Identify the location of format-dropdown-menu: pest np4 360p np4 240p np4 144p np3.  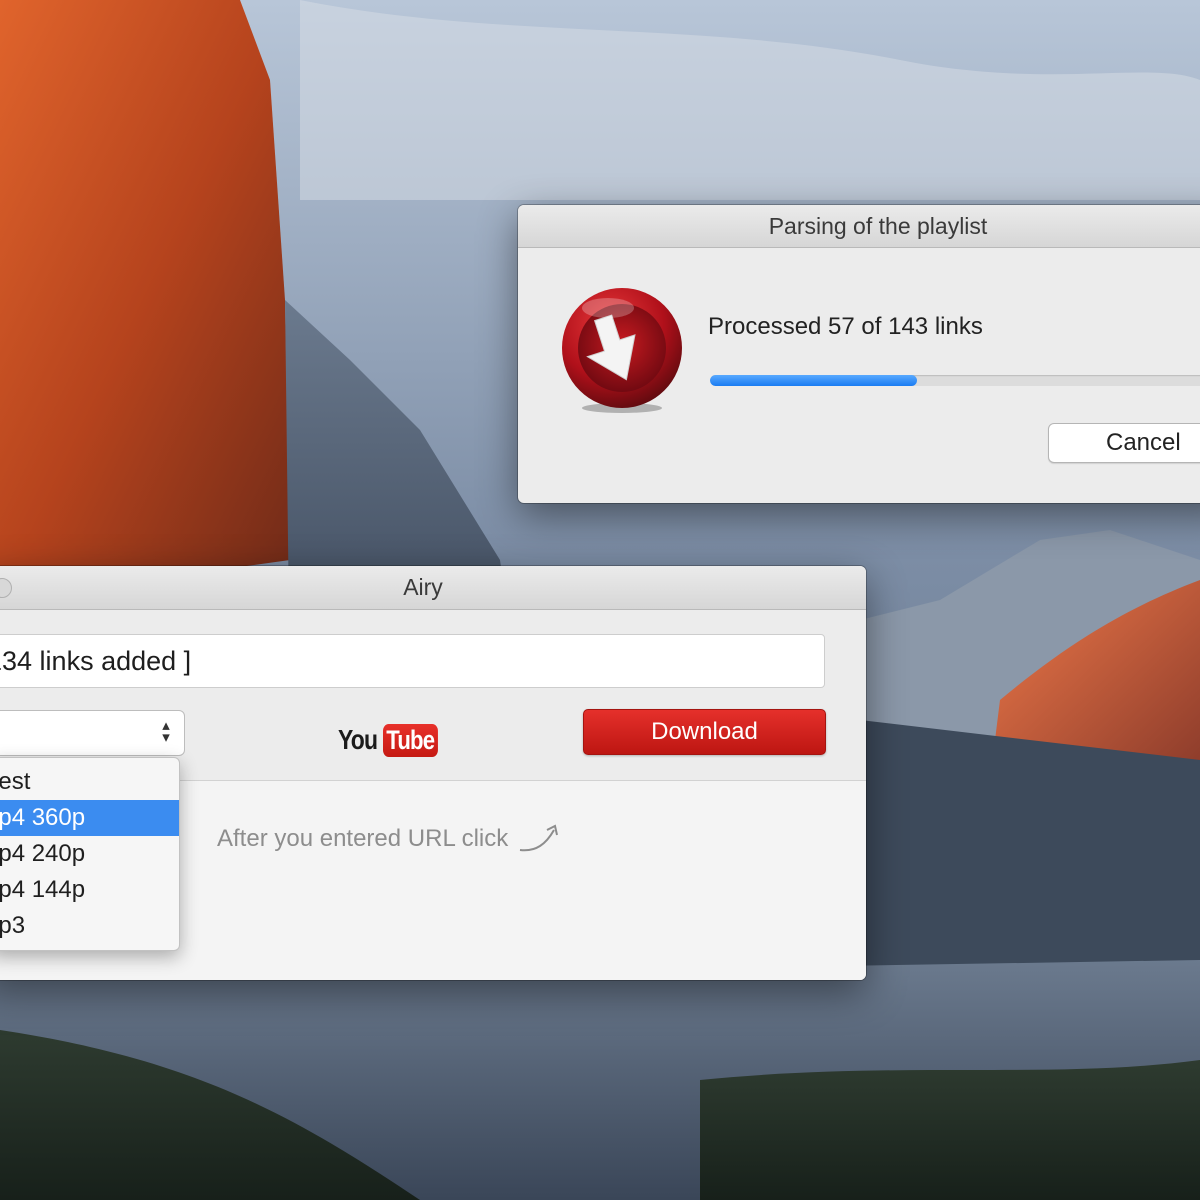
(90, 854).